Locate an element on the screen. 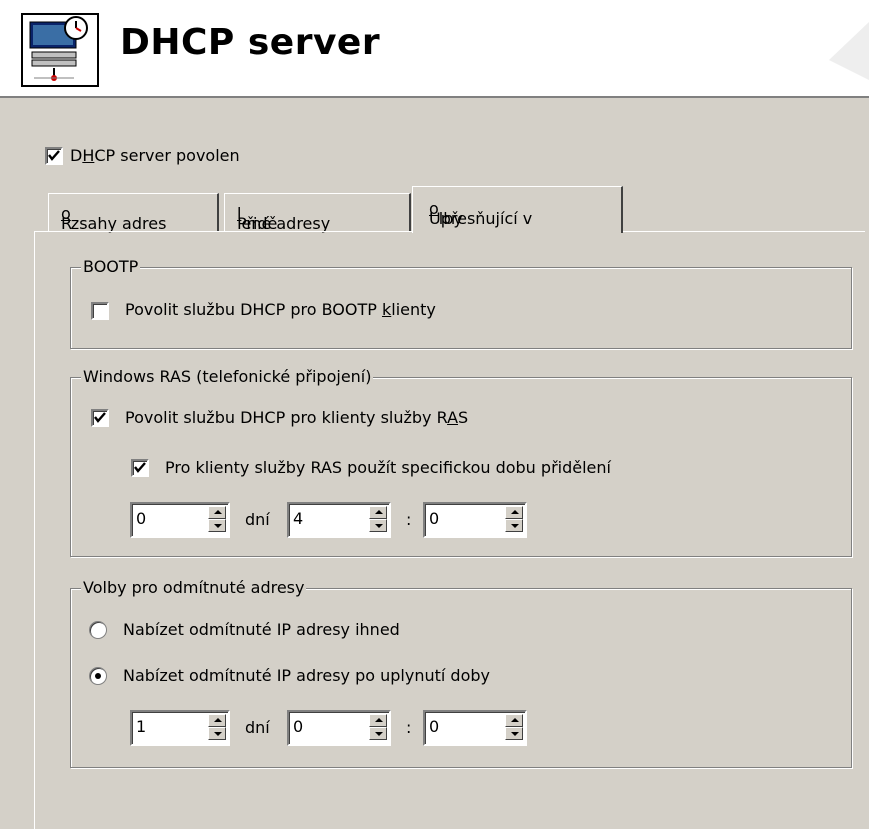 This screenshot has height=829, width=869. tab-advanced-options: Upřesňující v o lby is located at coordinates (517, 209).